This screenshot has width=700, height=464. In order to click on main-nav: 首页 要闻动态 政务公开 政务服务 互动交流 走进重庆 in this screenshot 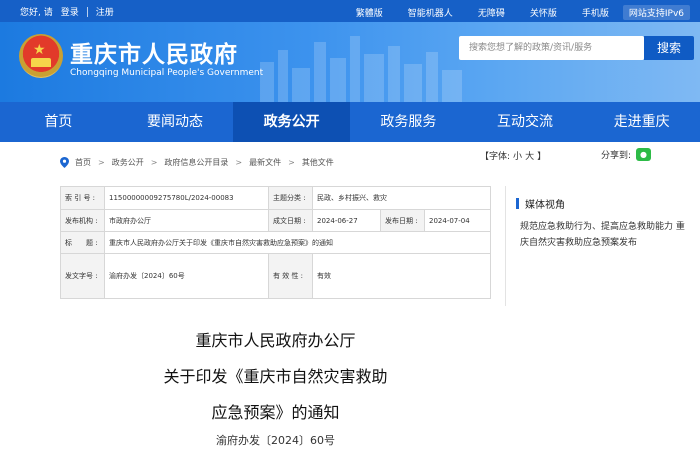, I will do `click(350, 122)`.